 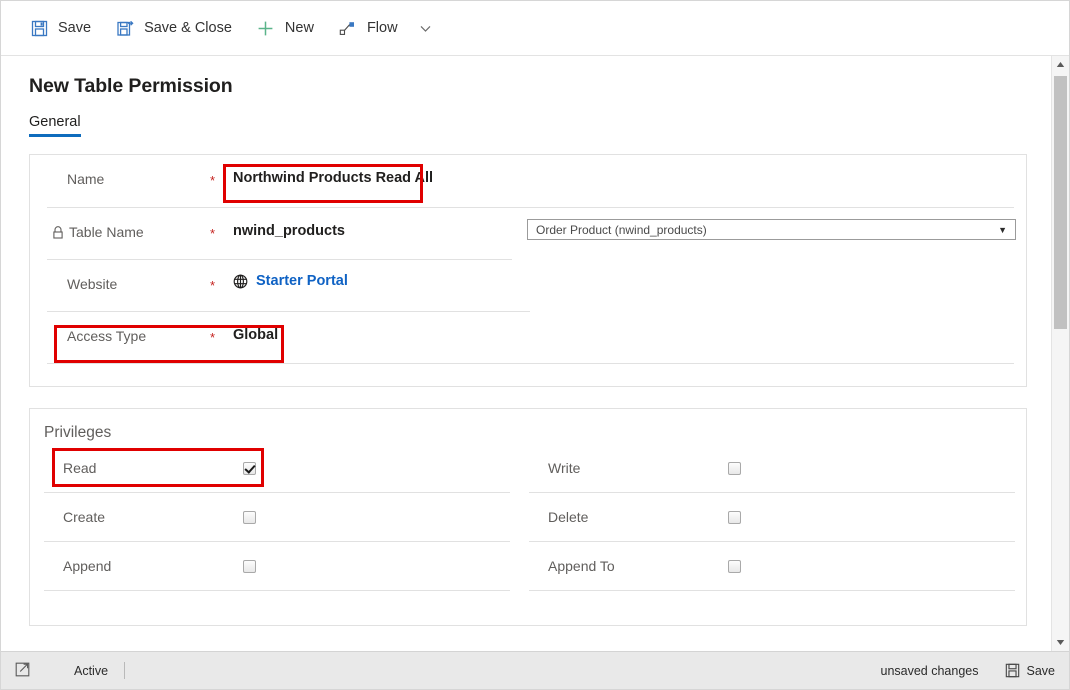 I want to click on save-button: Save, so click(x=60, y=28).